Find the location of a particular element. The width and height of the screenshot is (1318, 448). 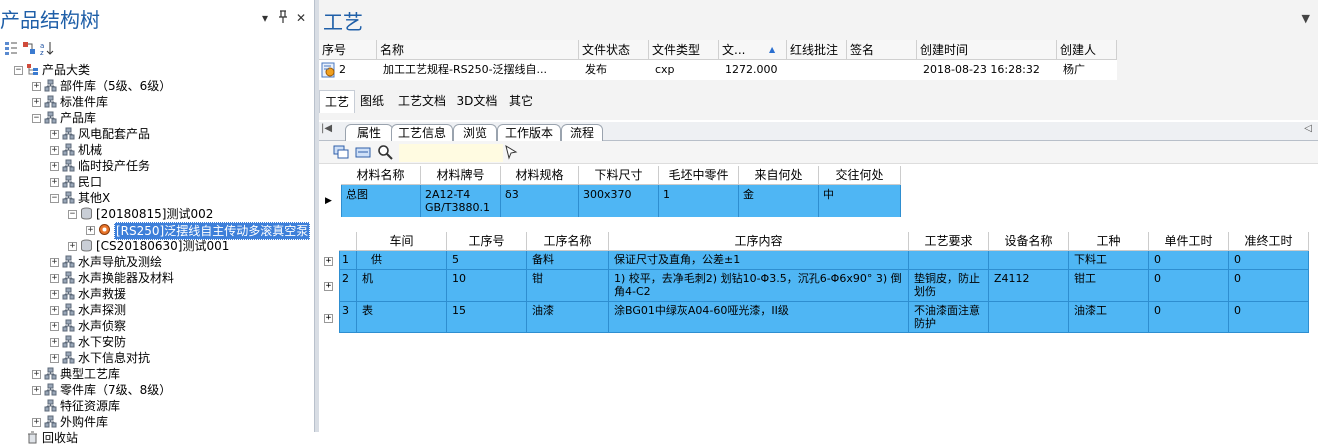

mat-header-spec: 材料规格 is located at coordinates (540, 175).